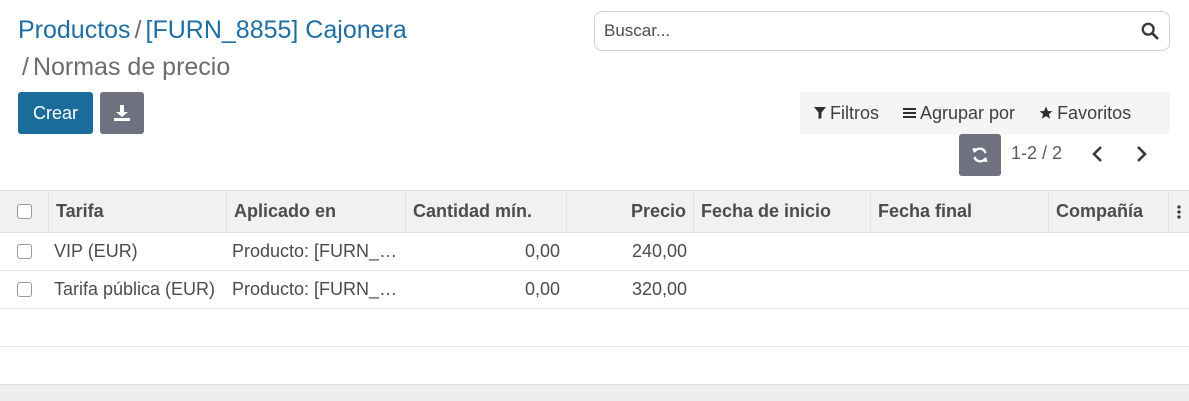 This screenshot has height=401, width=1189. Describe the element at coordinates (659, 251) in the screenshot. I see `cell-price: 240,00` at that location.